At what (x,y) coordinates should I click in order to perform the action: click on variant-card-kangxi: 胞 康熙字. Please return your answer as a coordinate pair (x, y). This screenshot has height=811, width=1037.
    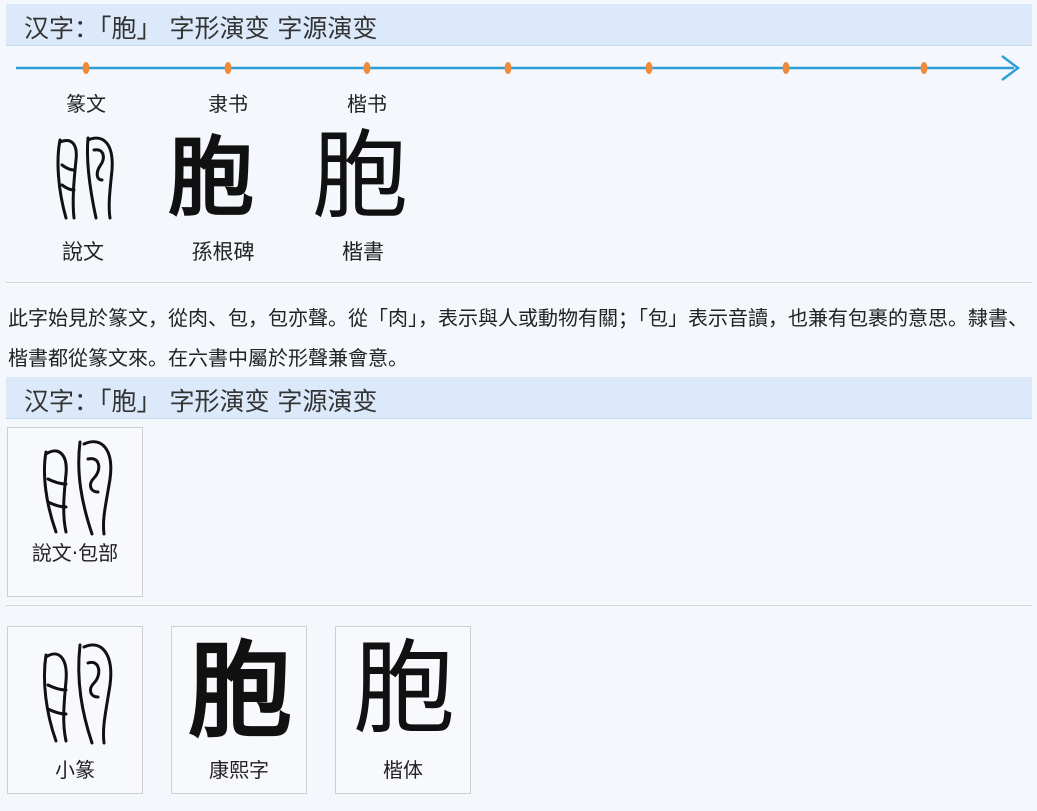
    Looking at the image, I should click on (239, 710).